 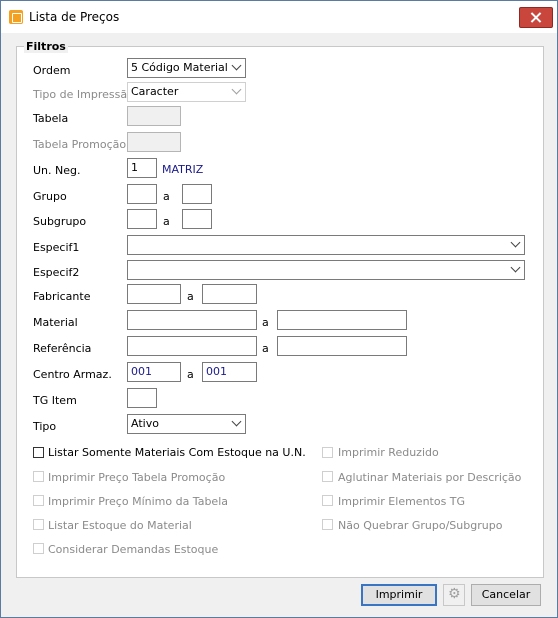 I want to click on app-icon, so click(x=16, y=17).